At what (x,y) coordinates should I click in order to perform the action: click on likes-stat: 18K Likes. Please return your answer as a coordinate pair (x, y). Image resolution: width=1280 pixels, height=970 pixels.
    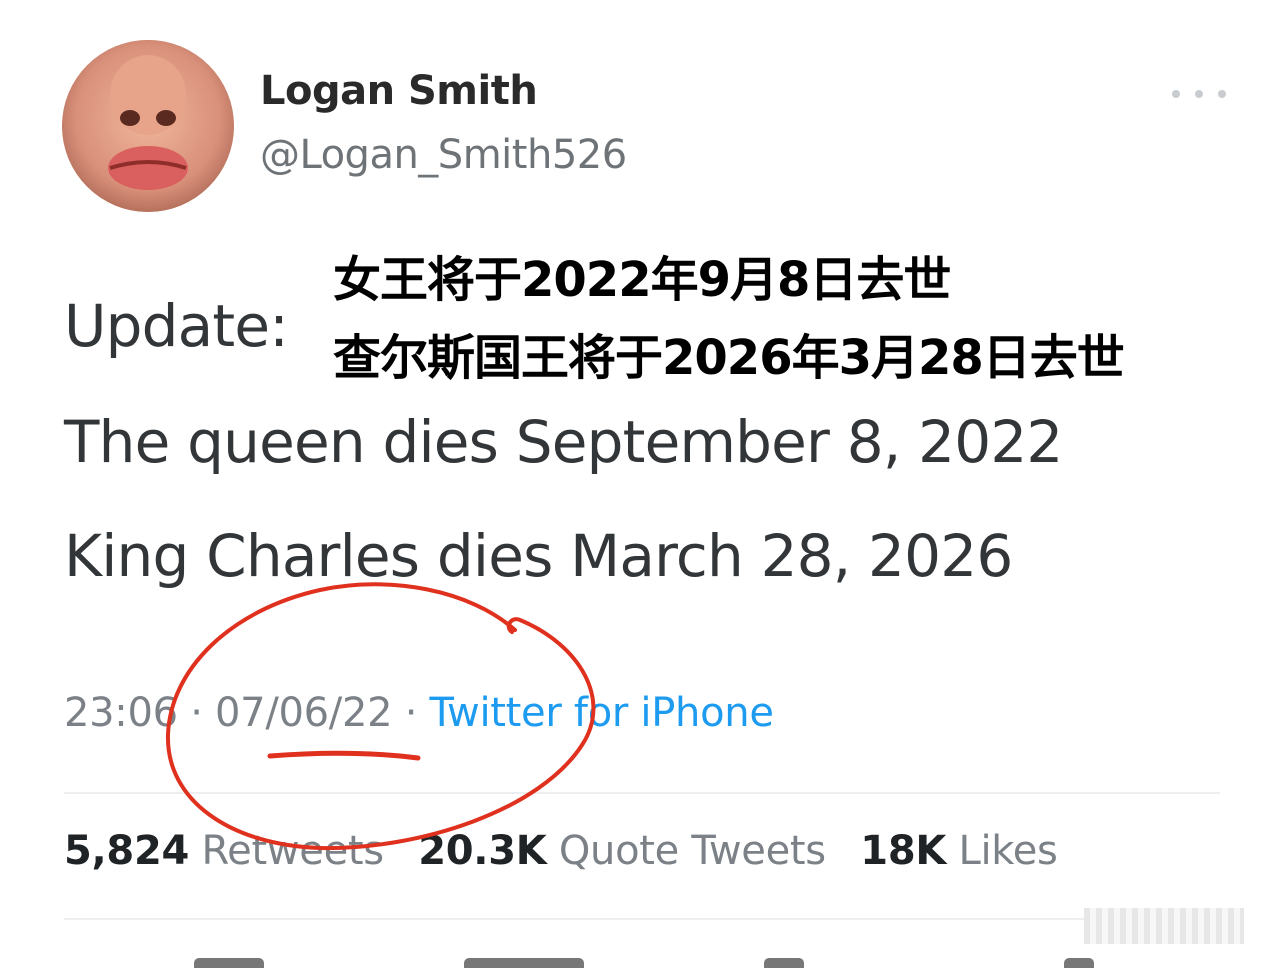
    Looking at the image, I should click on (959, 851).